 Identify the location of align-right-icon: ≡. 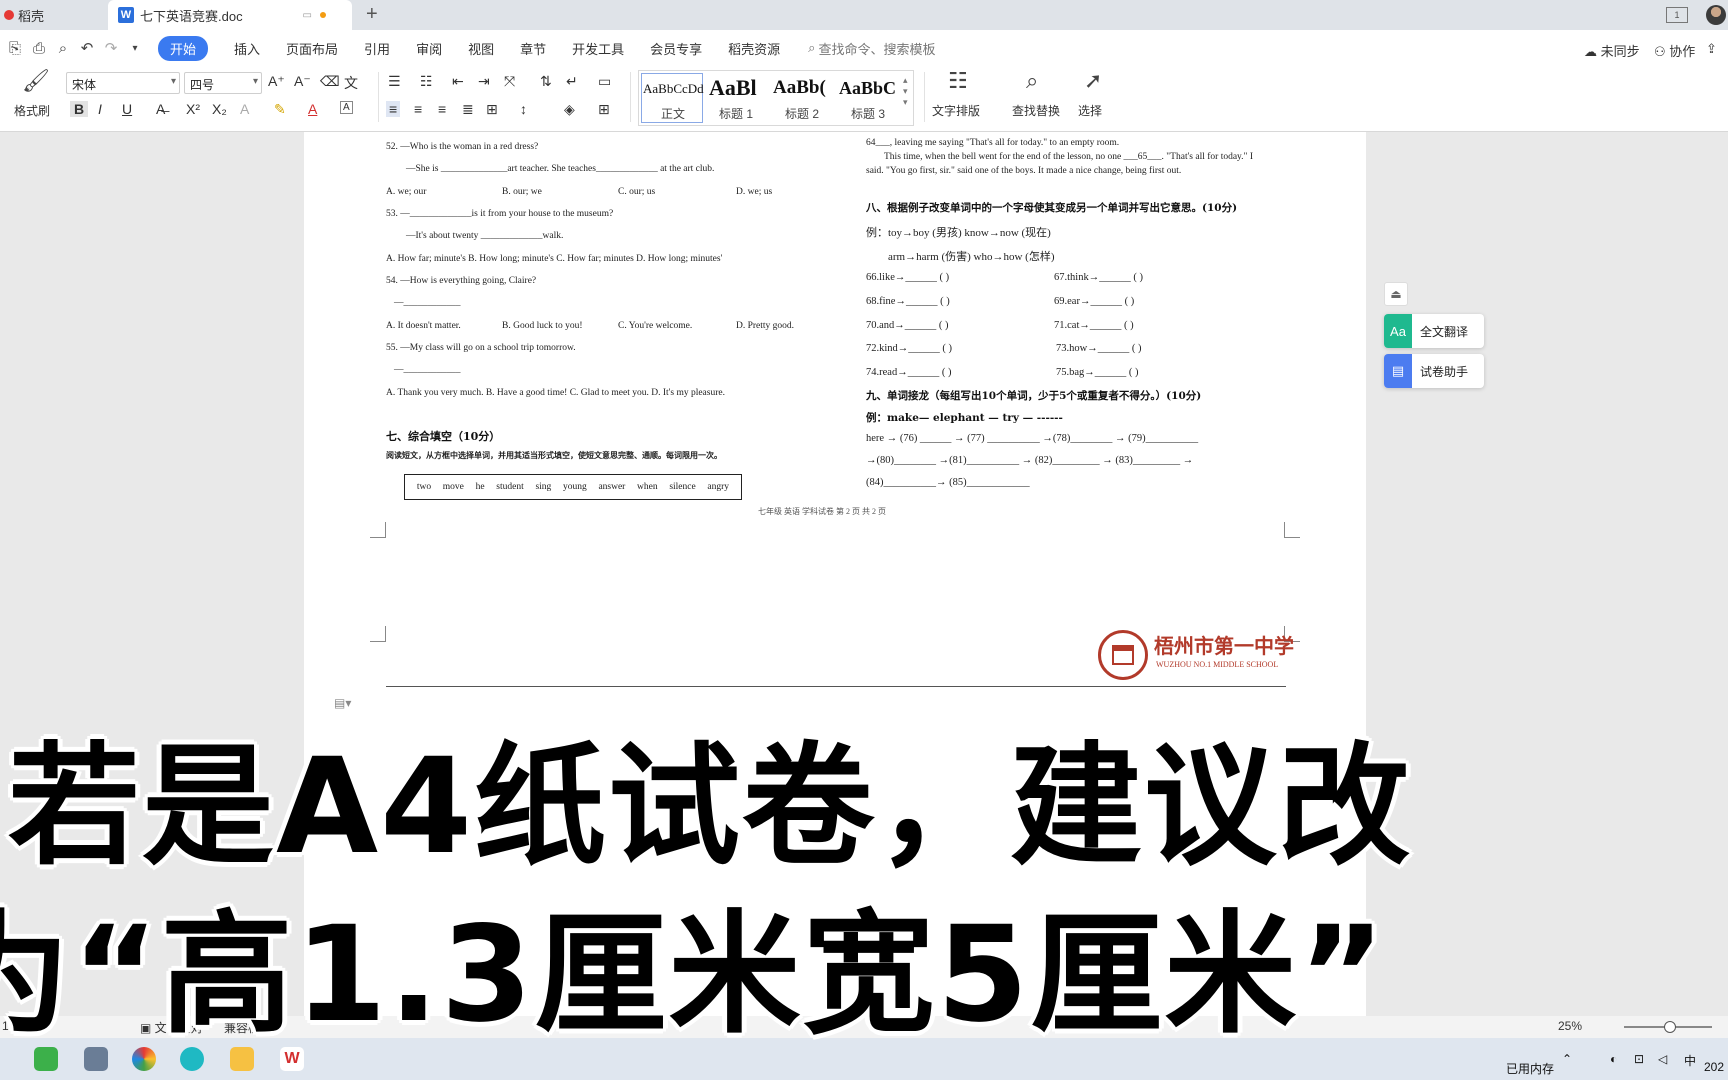
(442, 109).